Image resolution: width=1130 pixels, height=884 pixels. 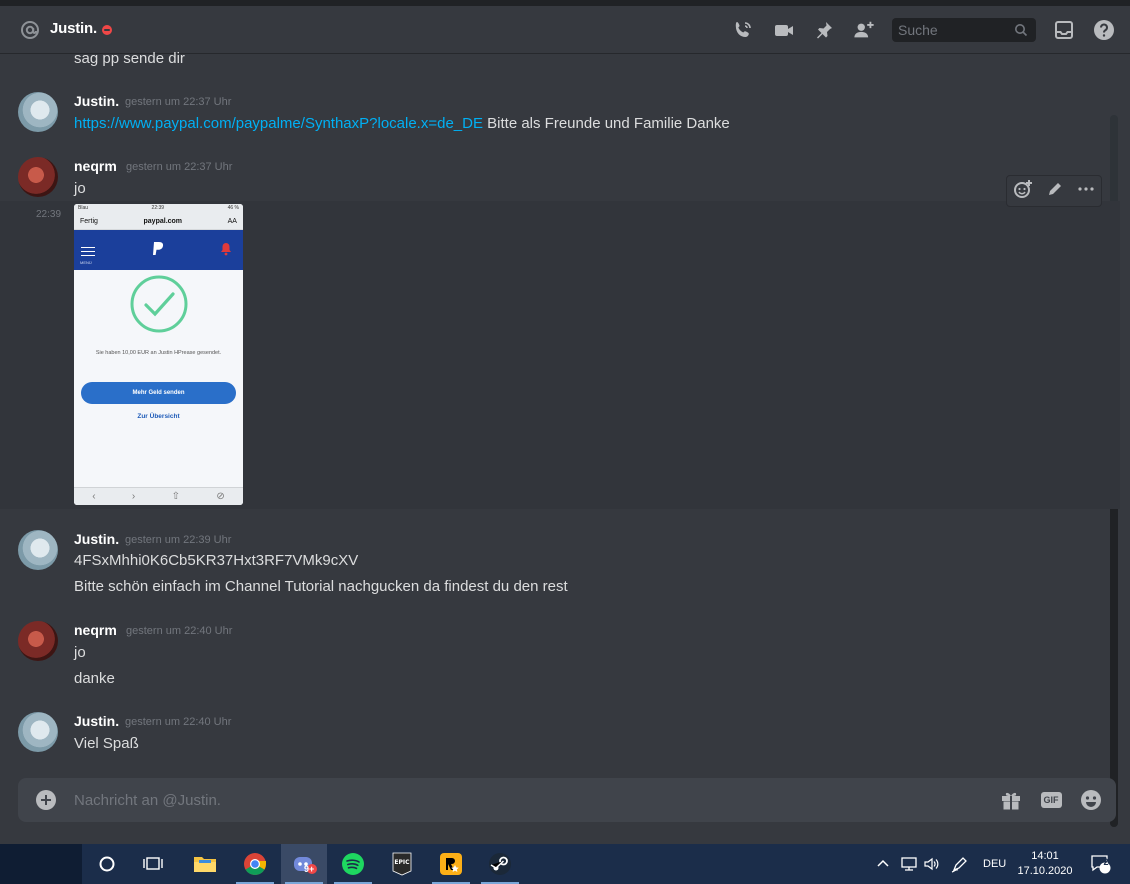 I want to click on phone-time: 22:39, so click(x=158, y=208).